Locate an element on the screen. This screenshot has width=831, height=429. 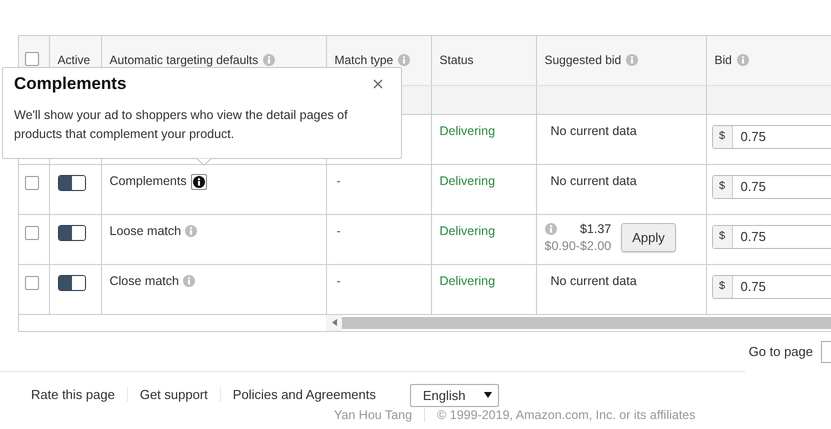
footer-link: Policies and Agreements is located at coordinates (310, 394).